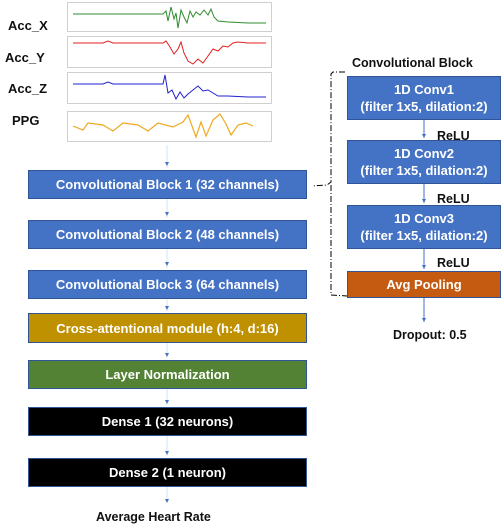 The height and width of the screenshot is (530, 504). Describe the element at coordinates (329, 184) in the screenshot. I see `conv-block-bracket` at that location.